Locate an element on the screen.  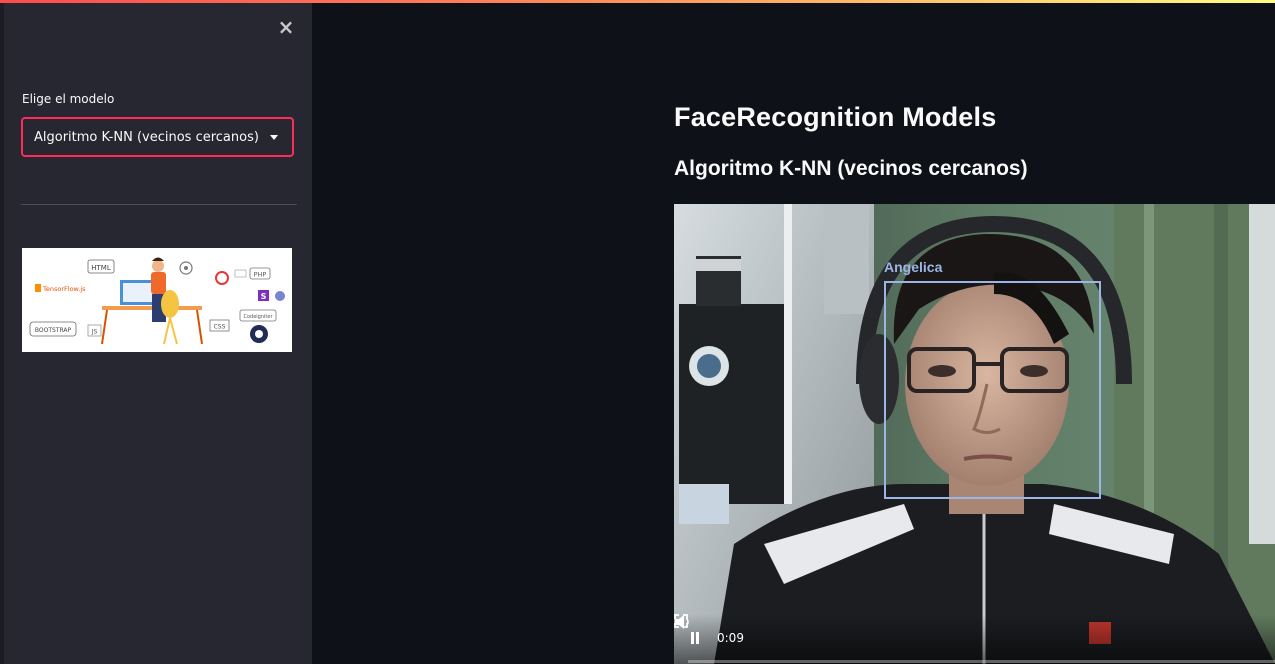
banner-s-text: S is located at coordinates (264, 296).